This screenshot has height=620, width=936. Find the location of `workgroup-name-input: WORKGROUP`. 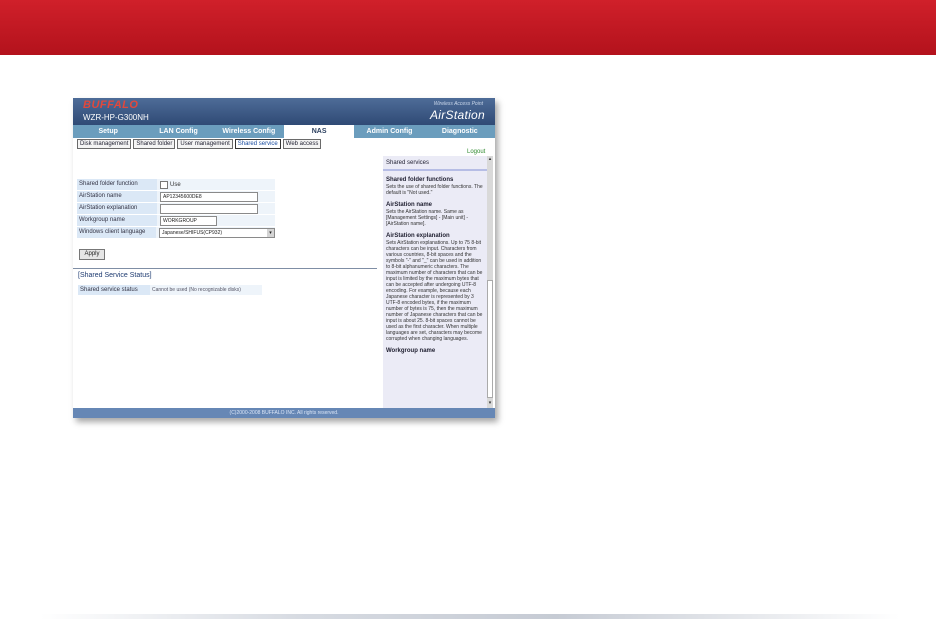

workgroup-name-input: WORKGROUP is located at coordinates (188, 220).